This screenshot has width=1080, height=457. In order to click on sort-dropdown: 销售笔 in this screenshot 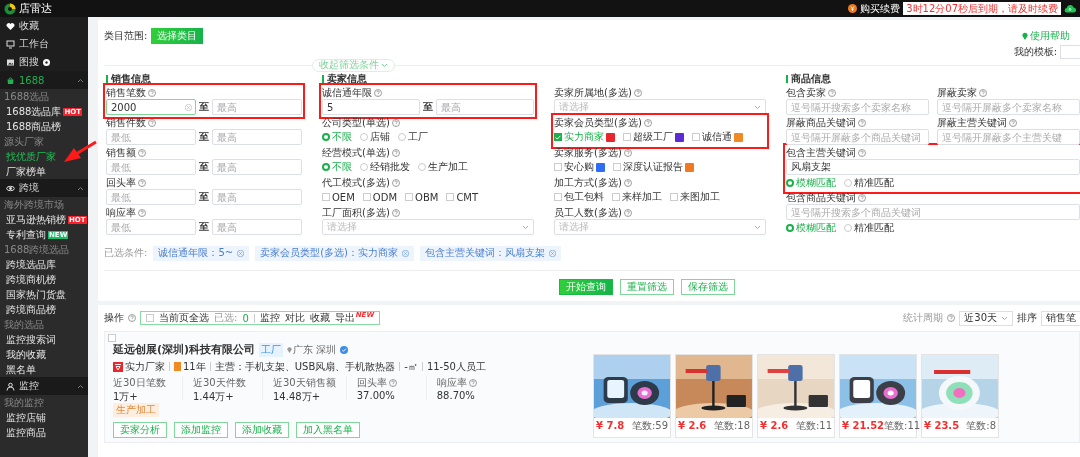, I will do `click(1060, 318)`.